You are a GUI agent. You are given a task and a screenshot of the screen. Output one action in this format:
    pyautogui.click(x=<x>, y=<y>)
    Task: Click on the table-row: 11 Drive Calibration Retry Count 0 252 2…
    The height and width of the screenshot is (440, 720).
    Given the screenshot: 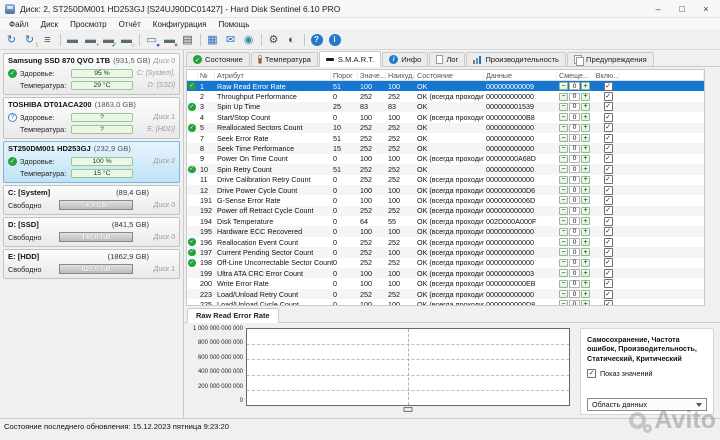 What is the action you would take?
    pyautogui.click(x=445, y=180)
    